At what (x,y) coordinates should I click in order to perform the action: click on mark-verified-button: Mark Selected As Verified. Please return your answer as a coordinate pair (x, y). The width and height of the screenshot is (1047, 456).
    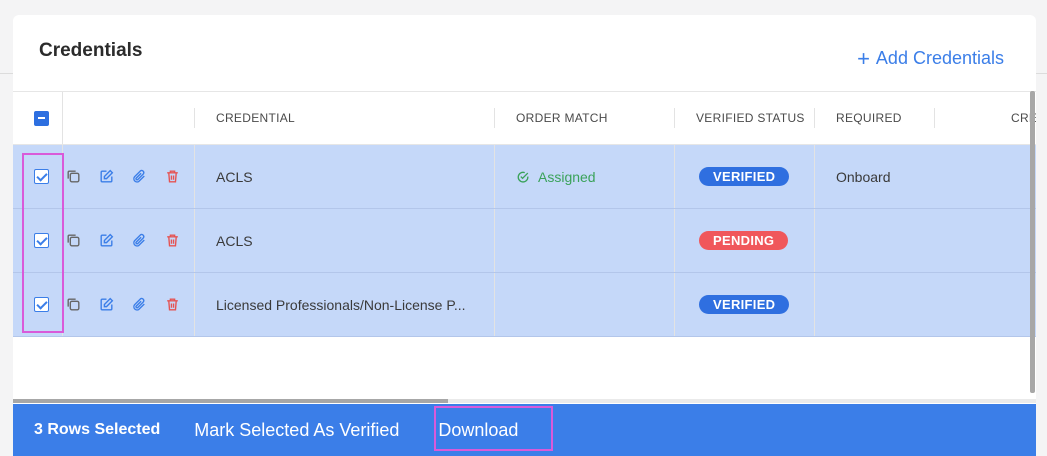
    Looking at the image, I should click on (296, 430).